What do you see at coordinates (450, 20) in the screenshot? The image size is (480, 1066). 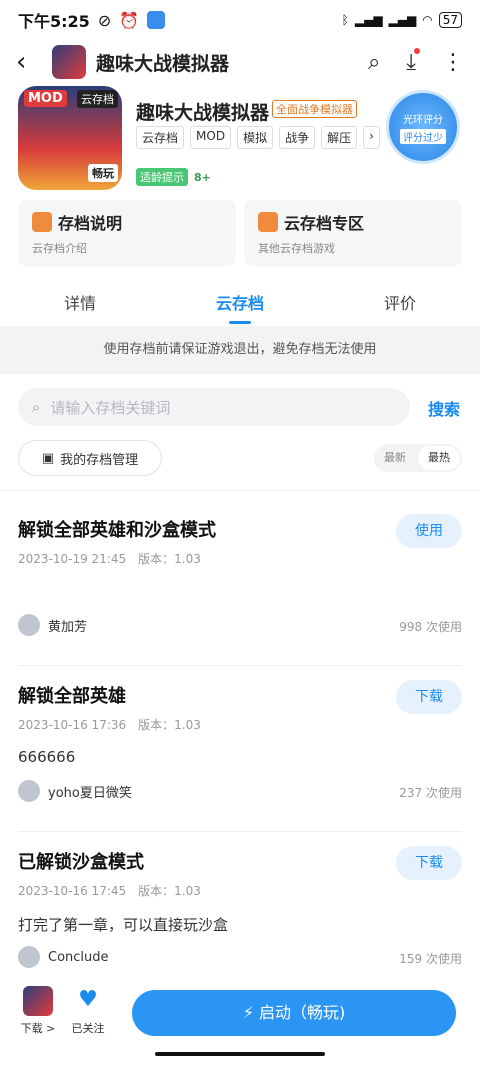 I see `battery-indicator: 57` at bounding box center [450, 20].